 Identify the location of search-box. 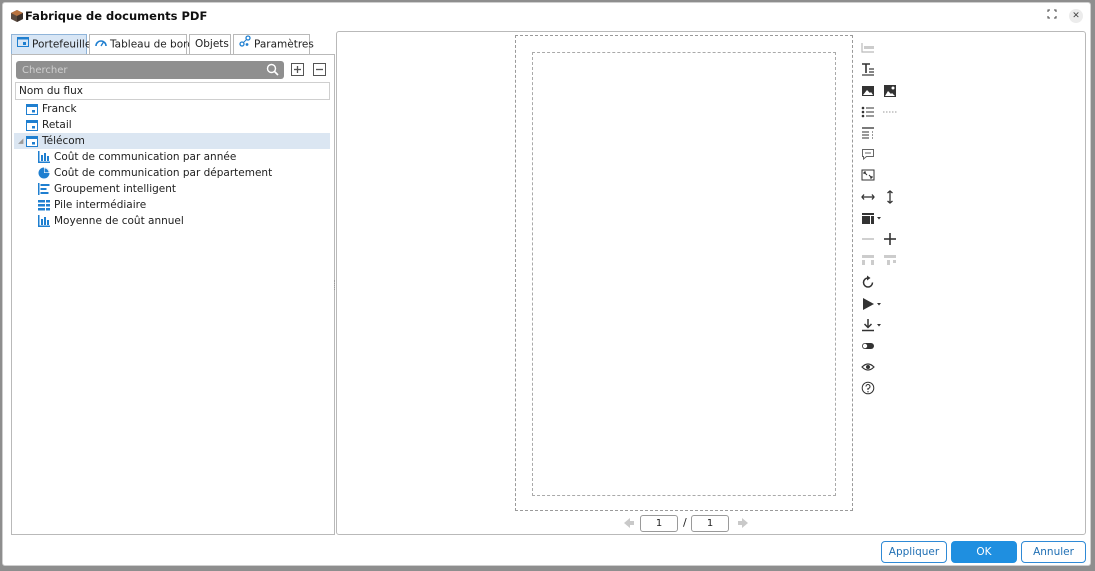
(150, 70).